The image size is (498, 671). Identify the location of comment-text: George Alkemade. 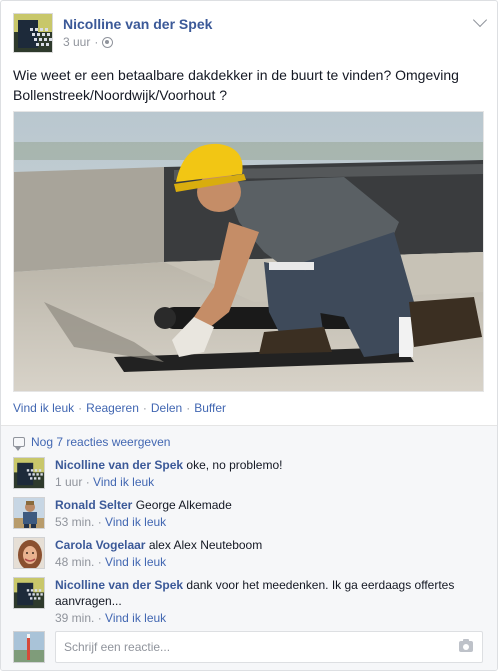
(183, 505).